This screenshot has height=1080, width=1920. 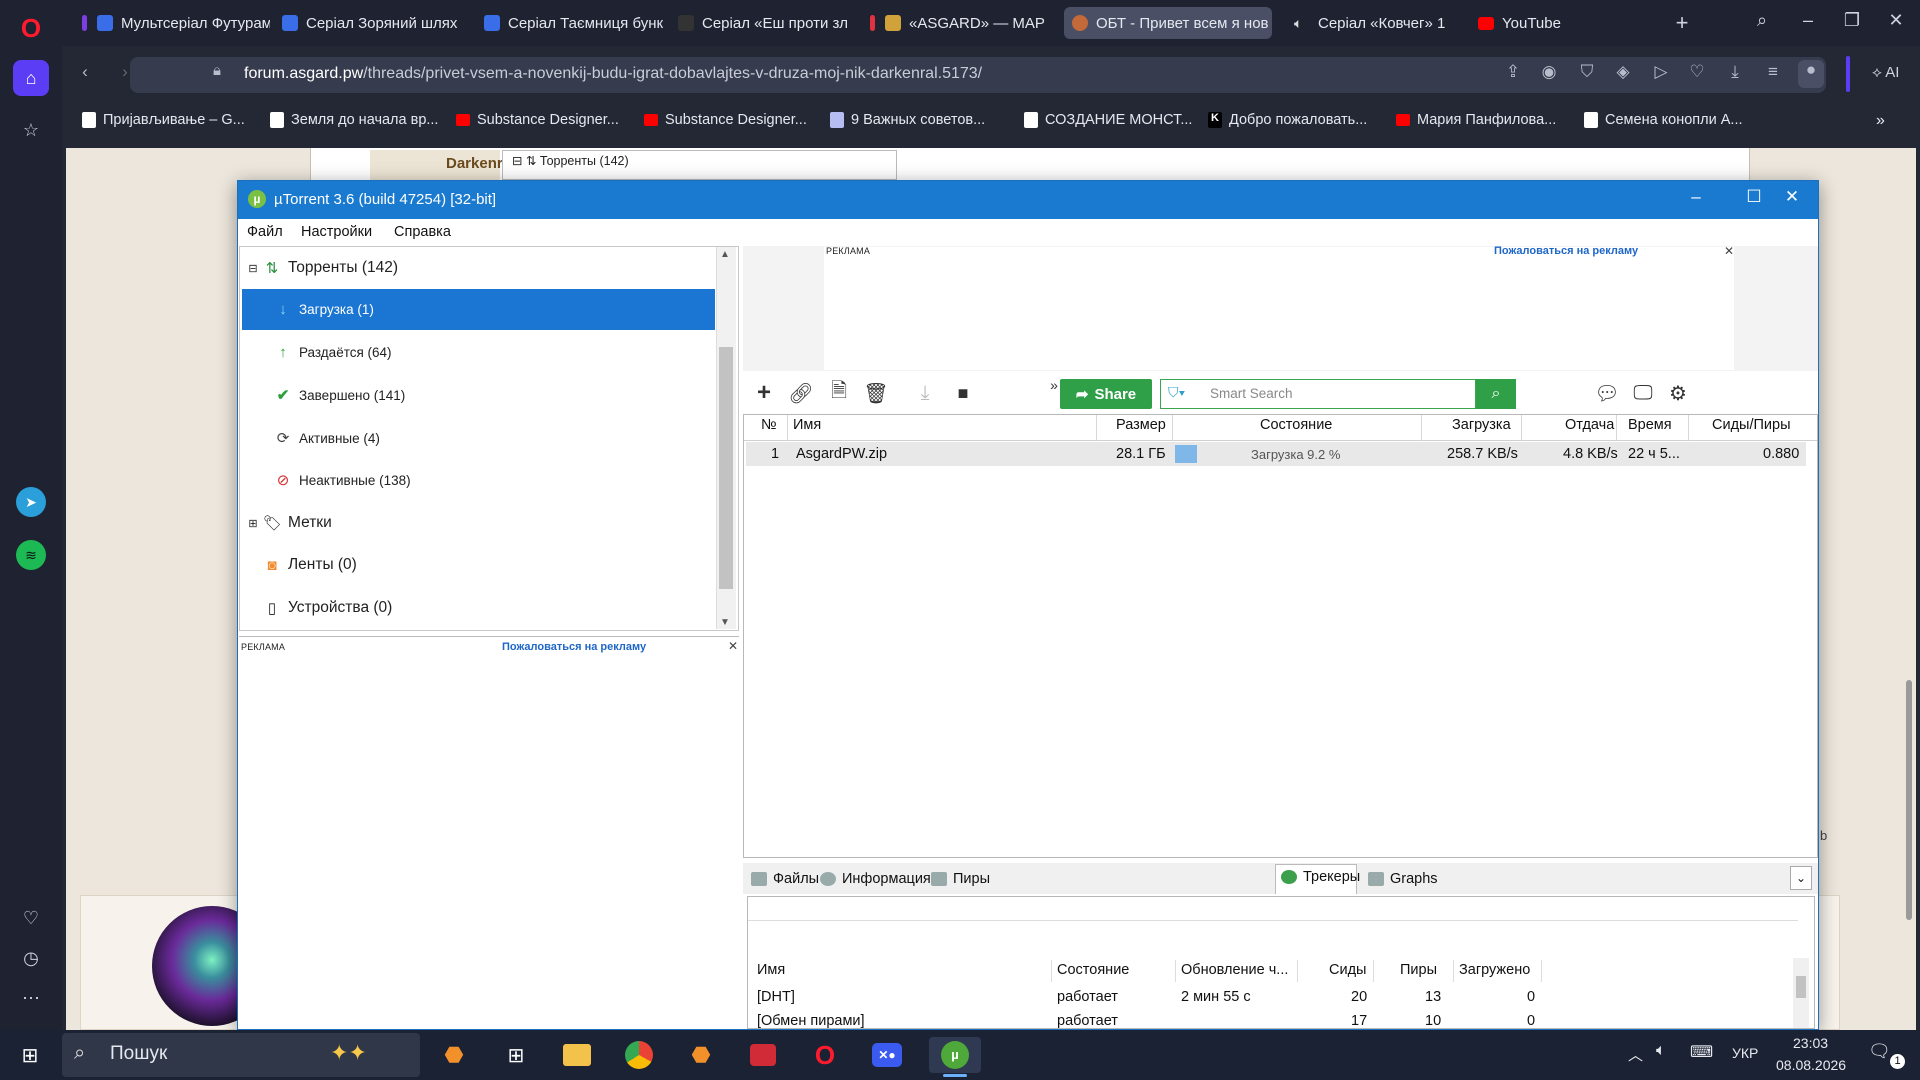 I want to click on new-tab-button: +, so click(x=1682, y=23).